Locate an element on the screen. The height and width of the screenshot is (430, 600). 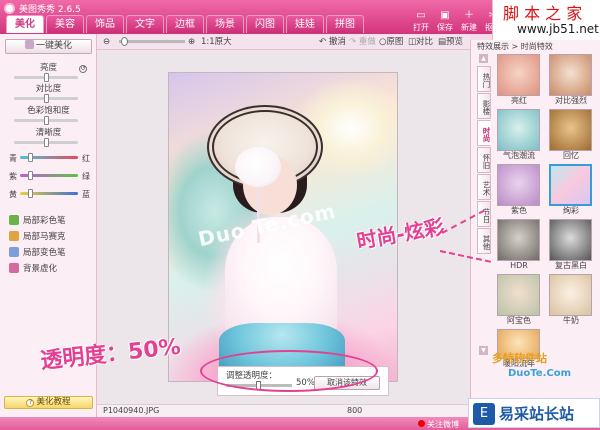
tab-border: 边框 is located at coordinates (185, 24).